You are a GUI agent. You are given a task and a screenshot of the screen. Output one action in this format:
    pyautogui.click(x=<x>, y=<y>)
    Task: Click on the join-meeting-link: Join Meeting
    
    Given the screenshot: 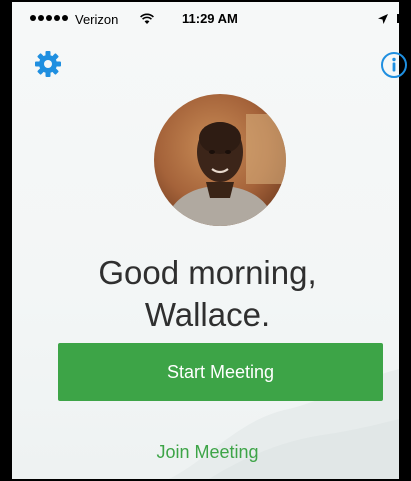 What is the action you would take?
    pyautogui.click(x=205, y=452)
    